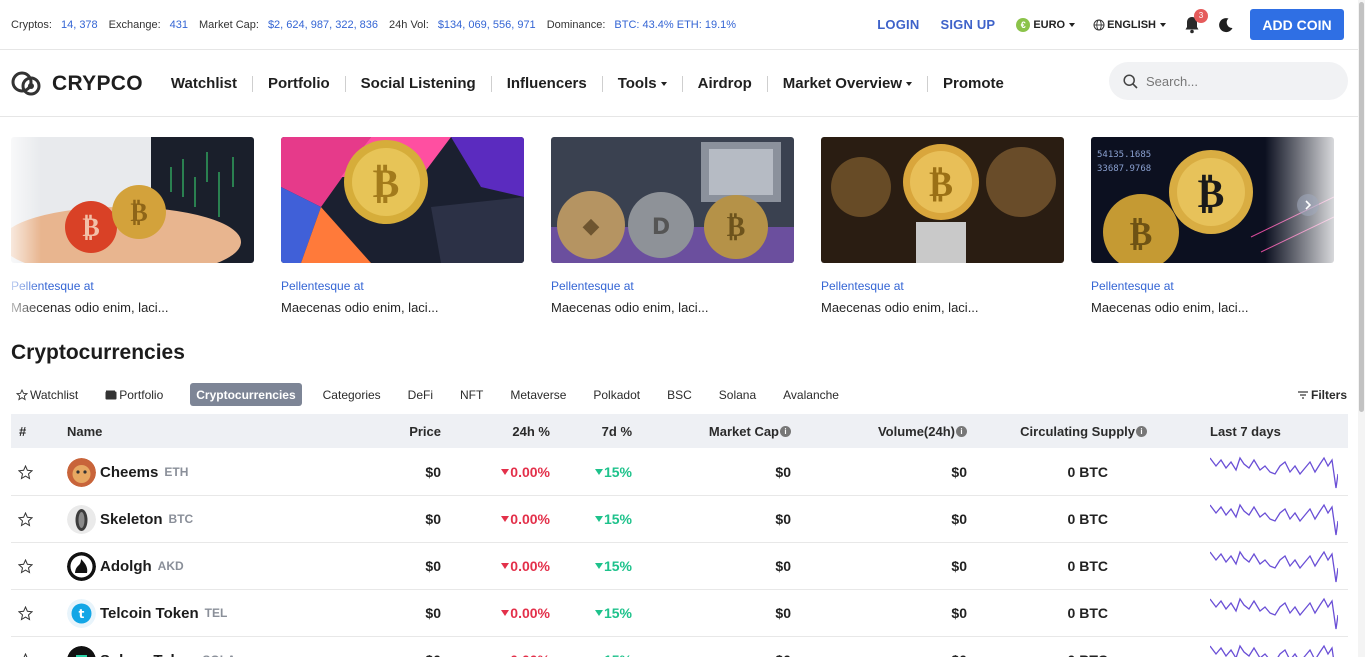 The image size is (1365, 657). What do you see at coordinates (77, 84) in the screenshot?
I see `brand-logo: CRYPCO` at bounding box center [77, 84].